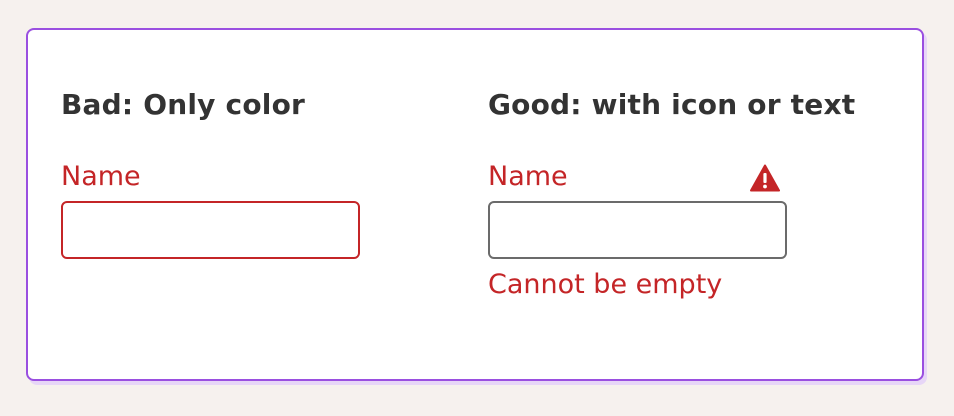 The height and width of the screenshot is (416, 954). Describe the element at coordinates (210, 230) in the screenshot. I see `bad-name-input` at that location.